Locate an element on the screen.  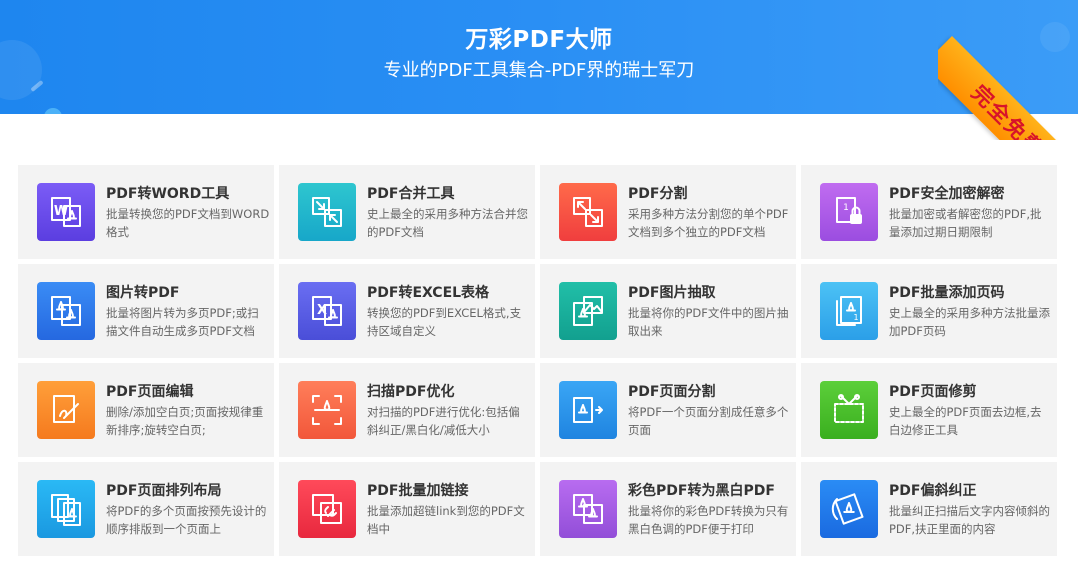
tool-title: PDF图片抽取 is located at coordinates (672, 293).